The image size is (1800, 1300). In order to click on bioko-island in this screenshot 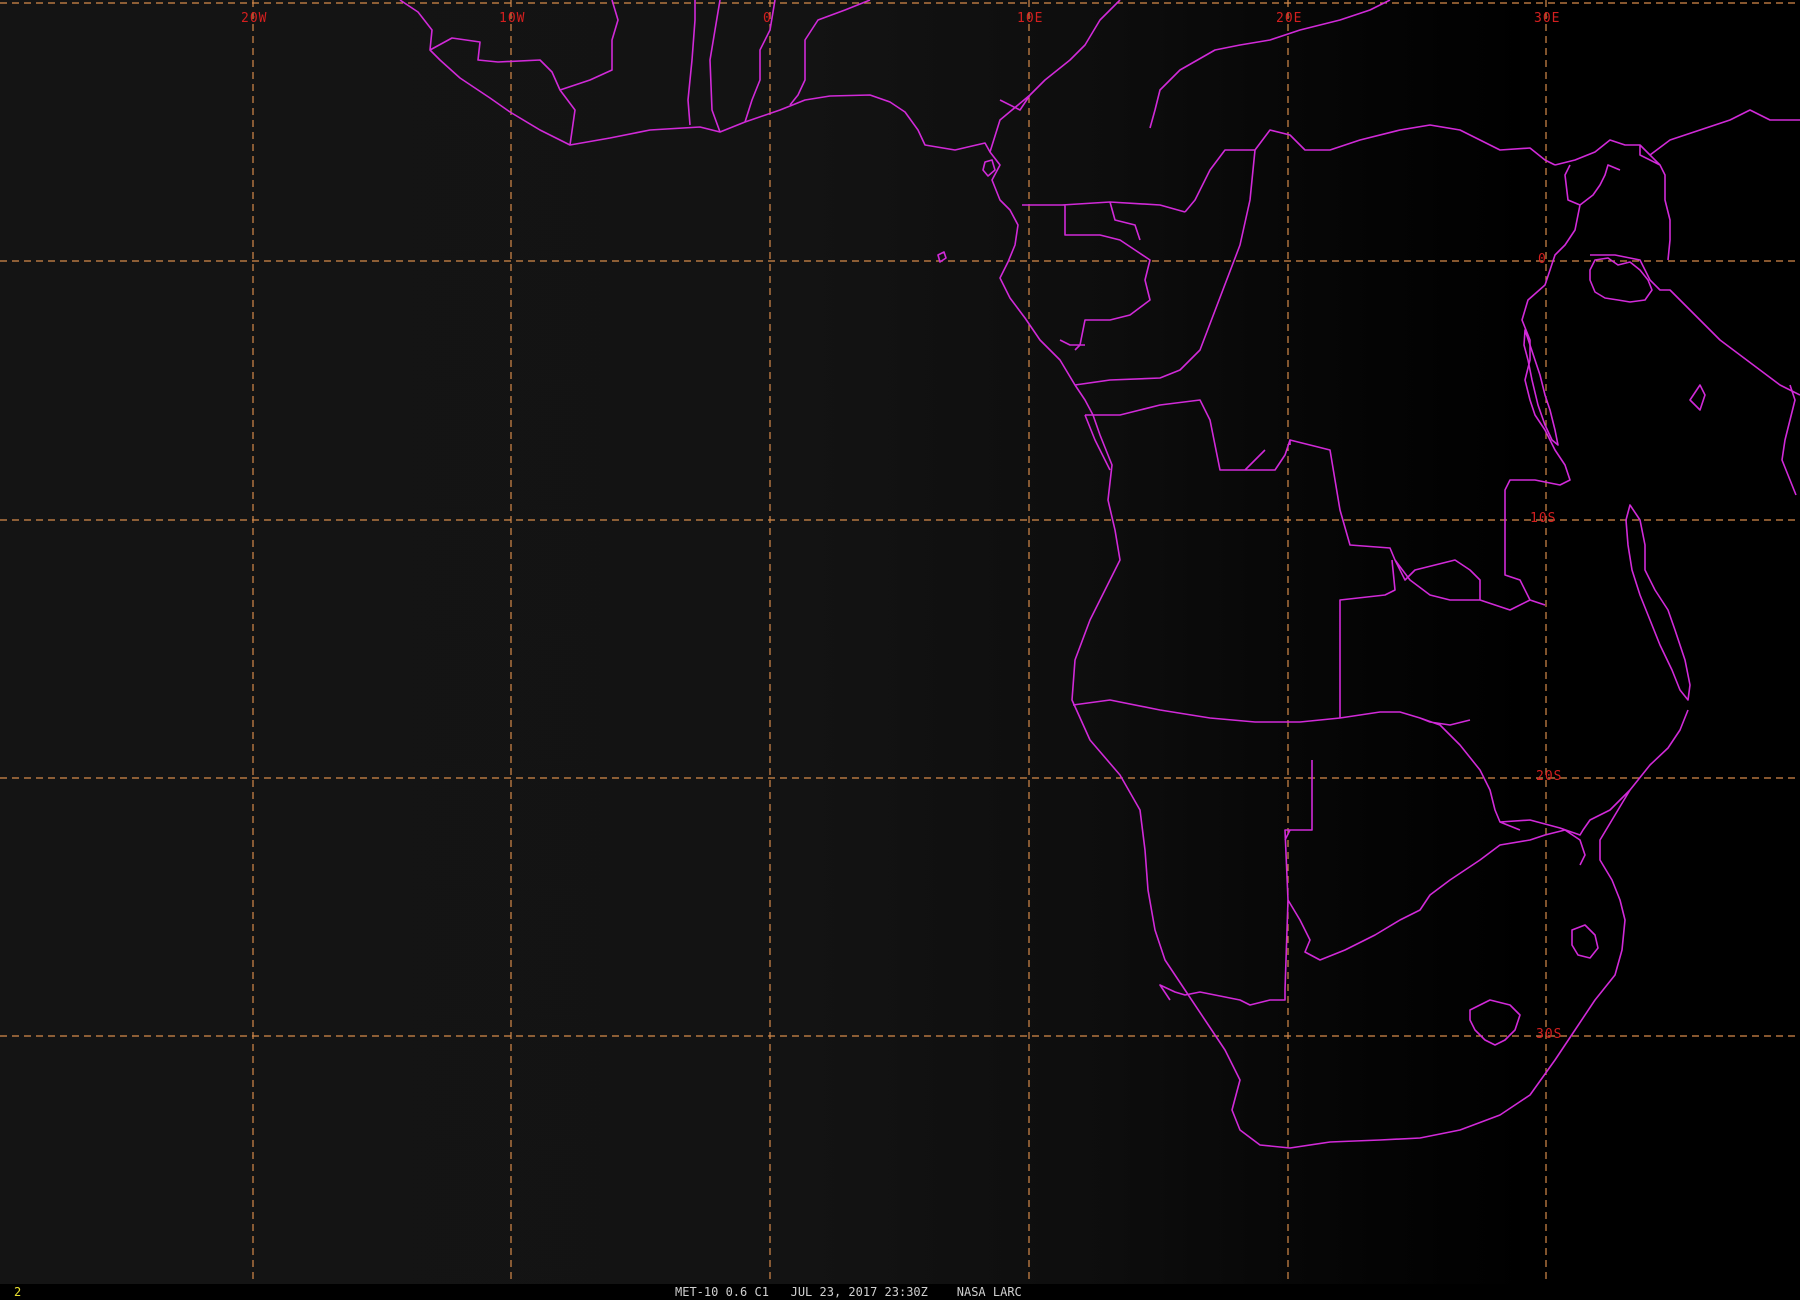, I will do `click(989, 168)`.